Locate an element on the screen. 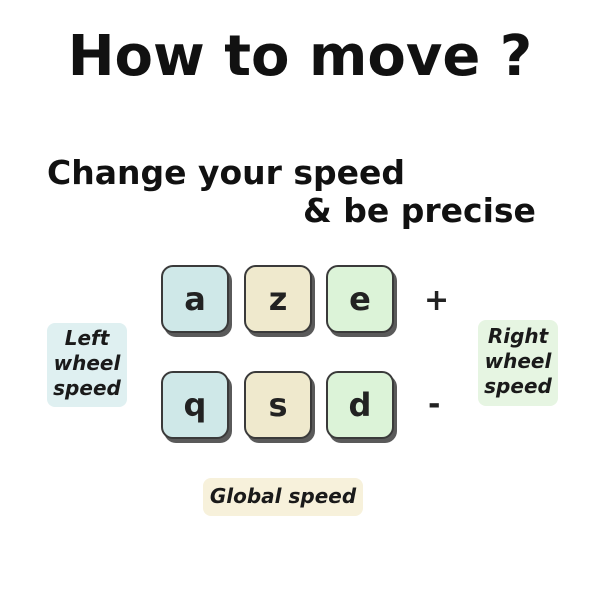 Image resolution: width=600 pixels, height=600 pixels. global-speed-label: Global speed is located at coordinates (283, 497).